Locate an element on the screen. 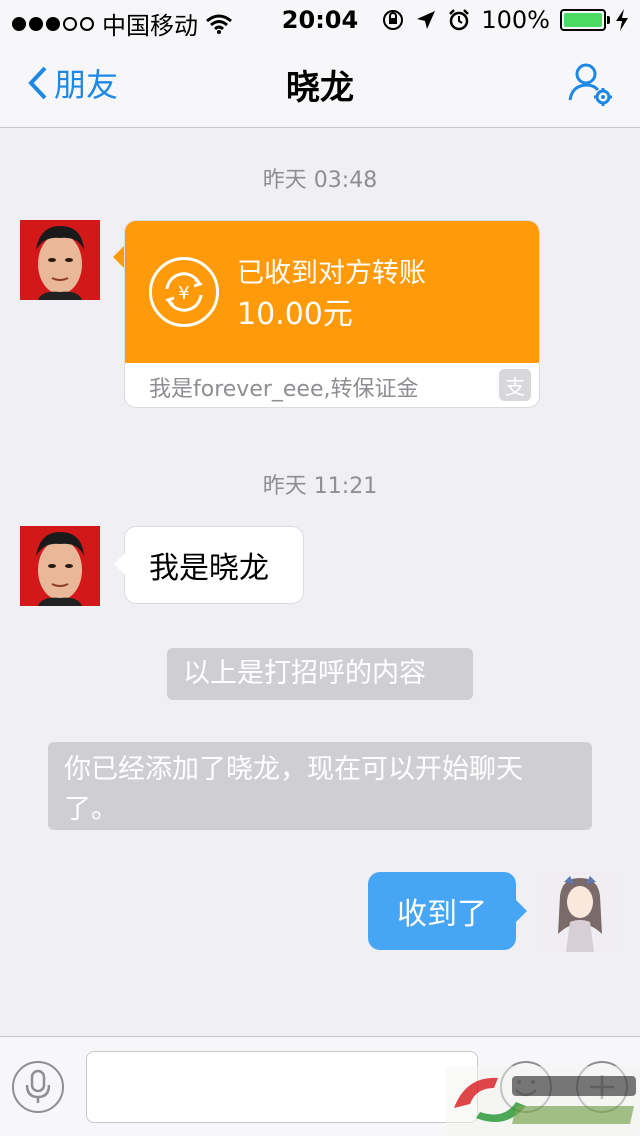 The width and height of the screenshot is (640, 1136). alarm-icon is located at coordinates (459, 20).